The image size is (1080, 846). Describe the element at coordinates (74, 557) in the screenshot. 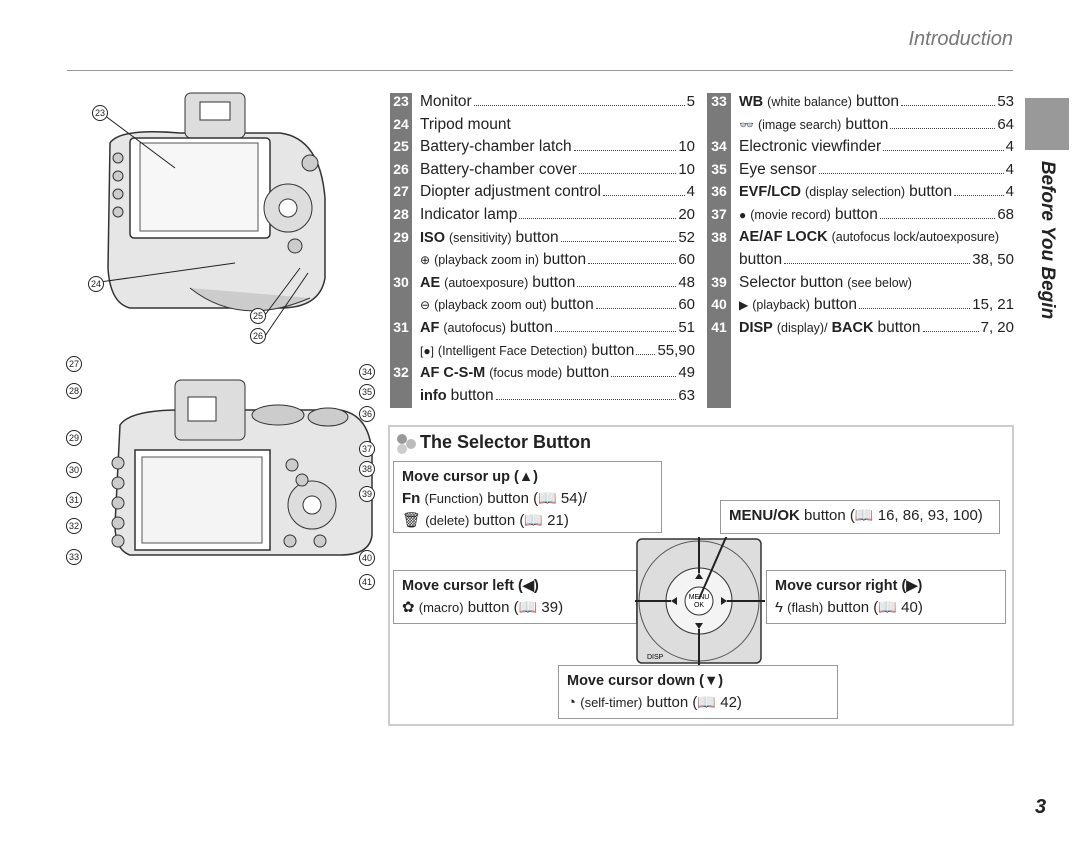

I see `callout-33: 33` at that location.